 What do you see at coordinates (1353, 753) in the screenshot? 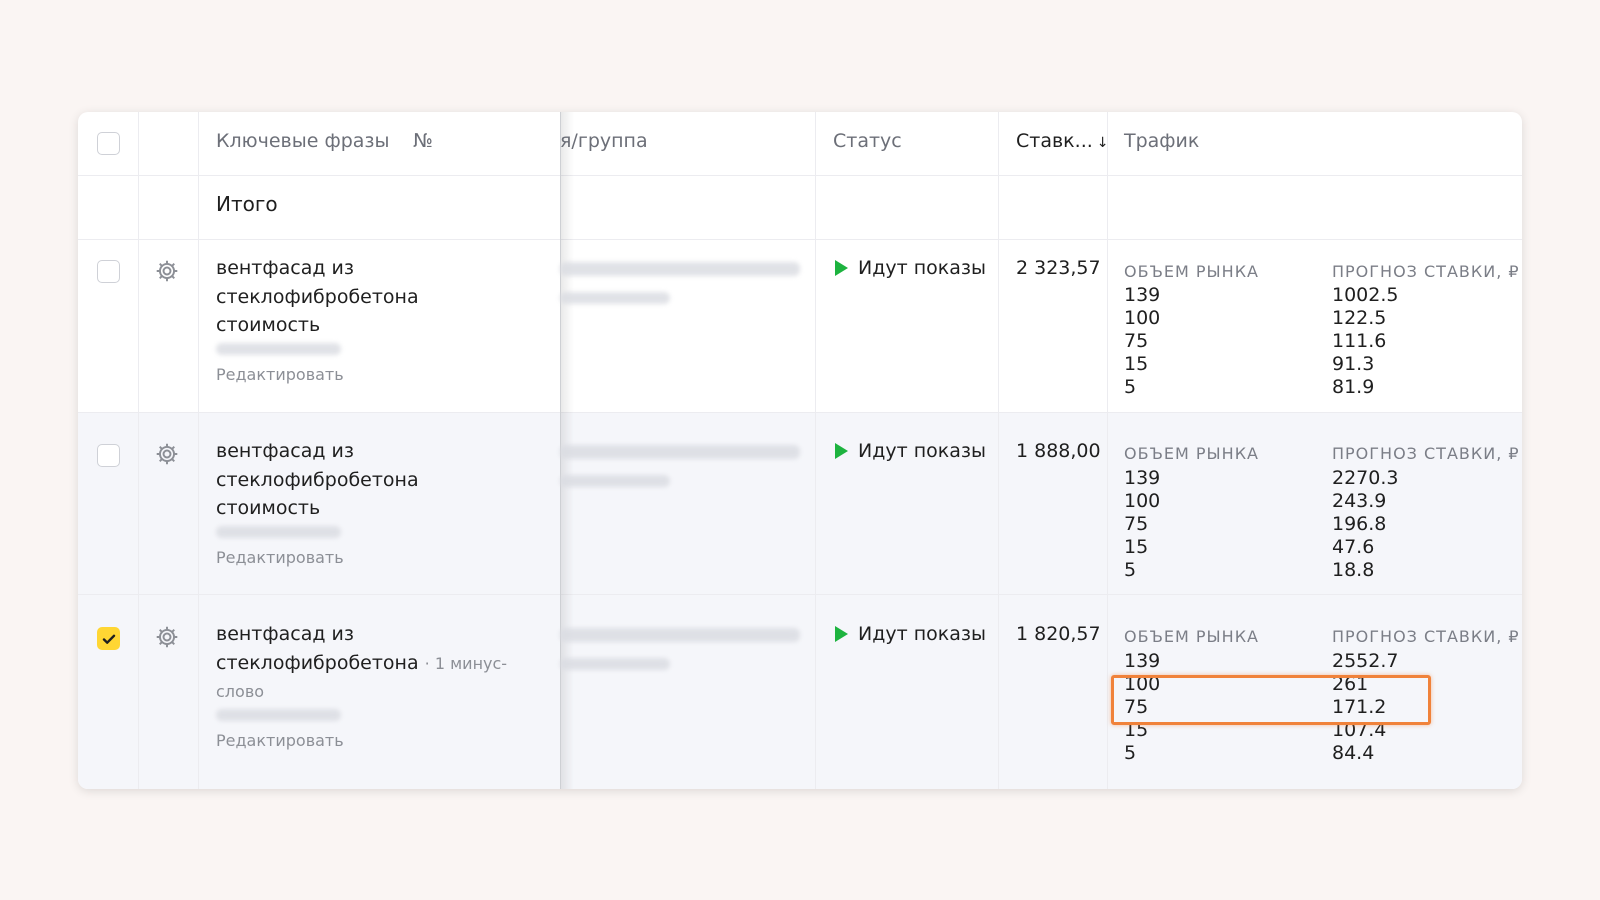
I see `forecast-value: 84.4` at bounding box center [1353, 753].